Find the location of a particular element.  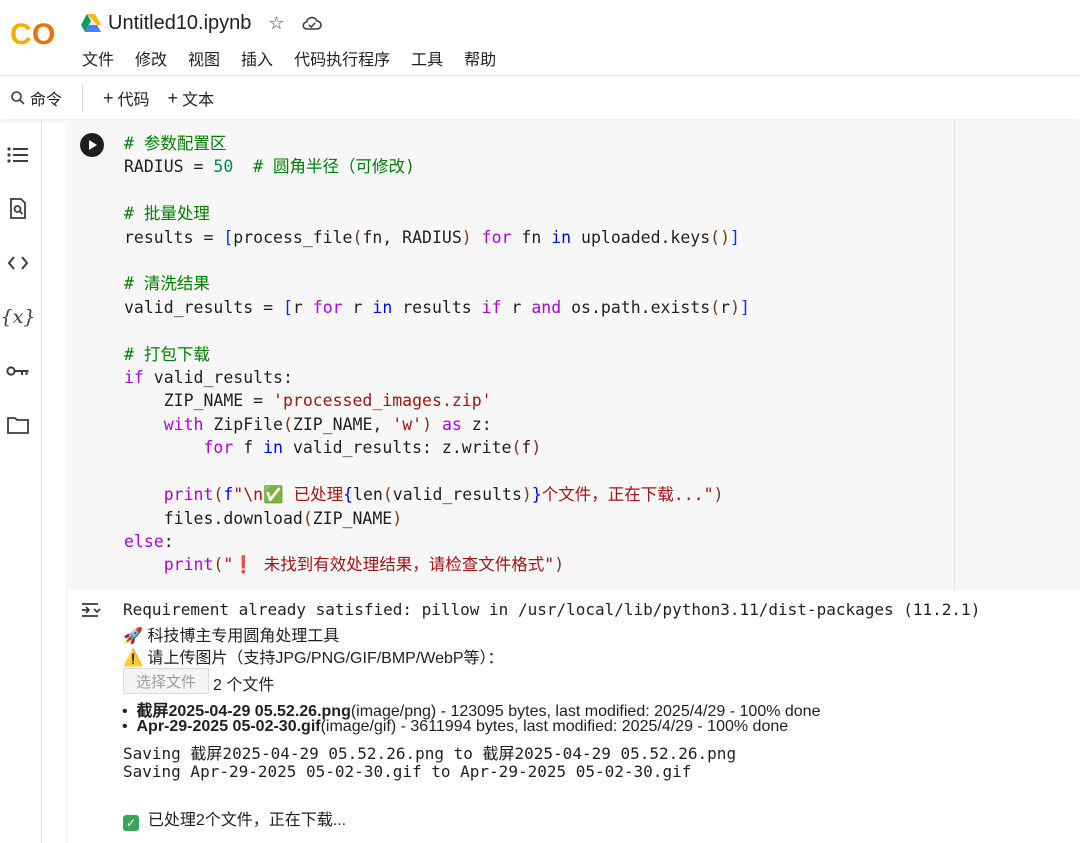

add-text-button: + 文本 is located at coordinates (191, 98).